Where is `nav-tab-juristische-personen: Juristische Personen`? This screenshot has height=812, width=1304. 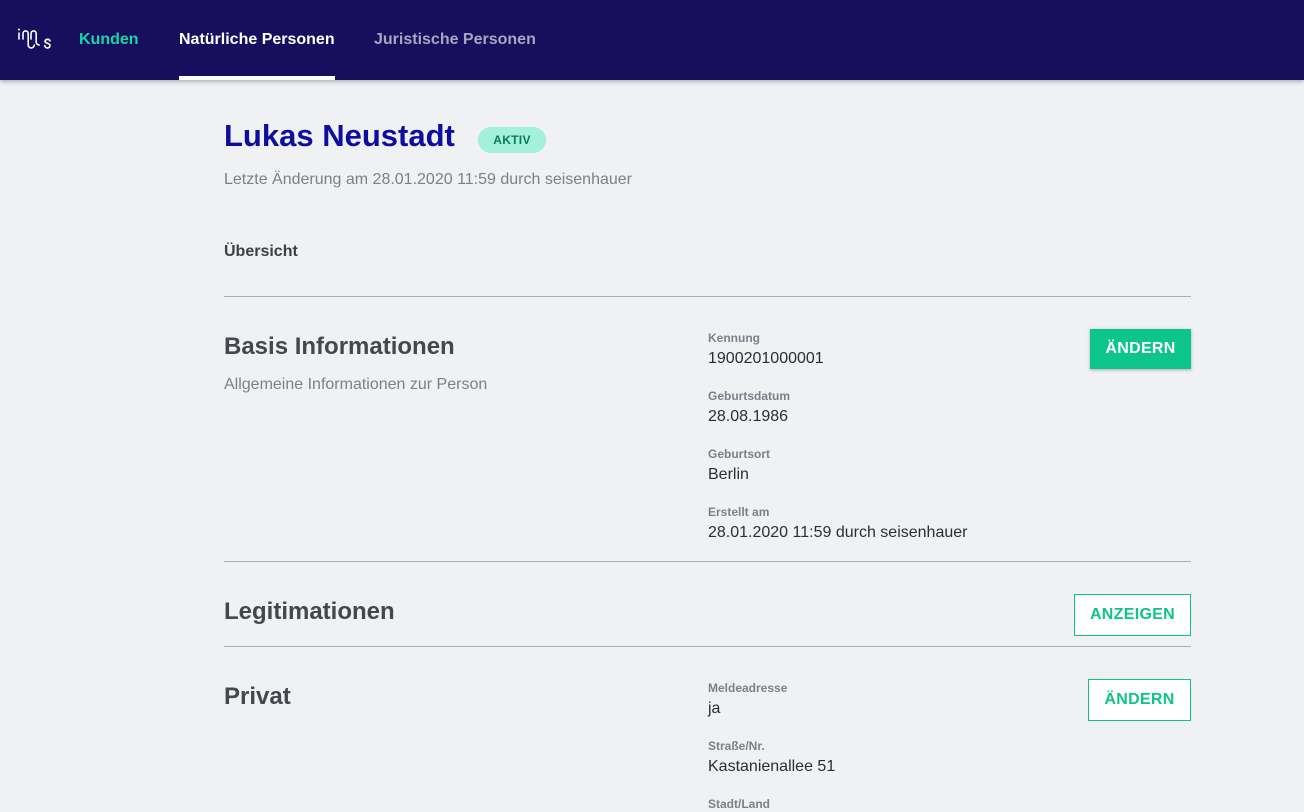 nav-tab-juristische-personen: Juristische Personen is located at coordinates (455, 40).